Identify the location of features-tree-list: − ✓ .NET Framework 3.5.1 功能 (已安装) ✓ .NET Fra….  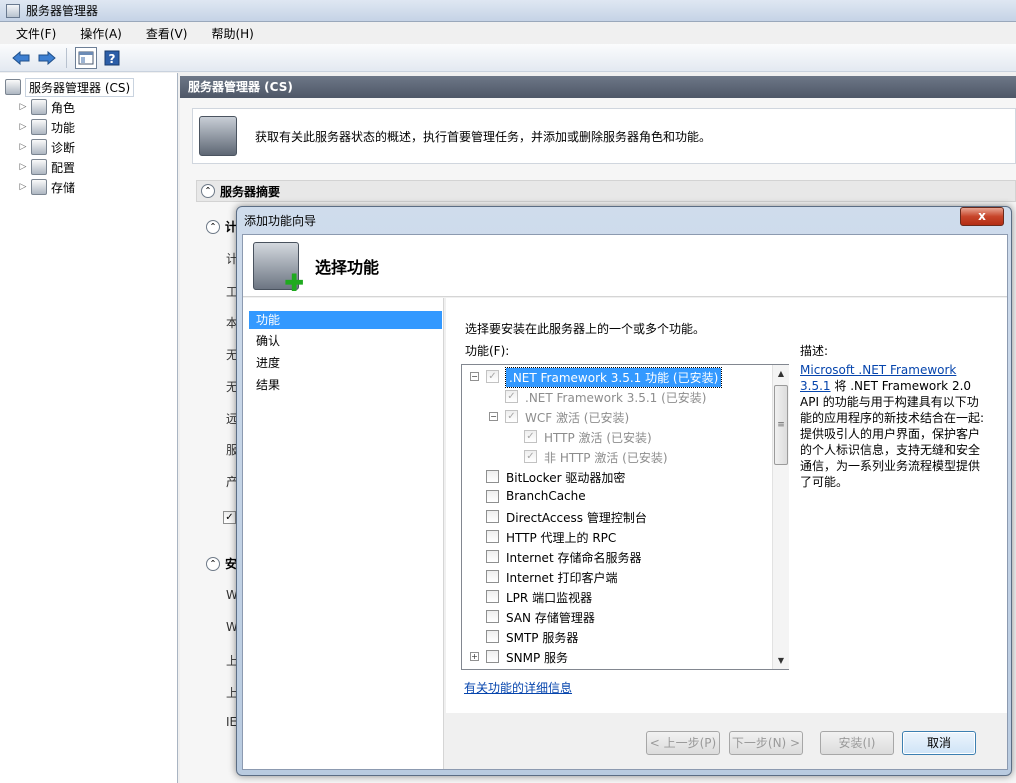
(625, 517).